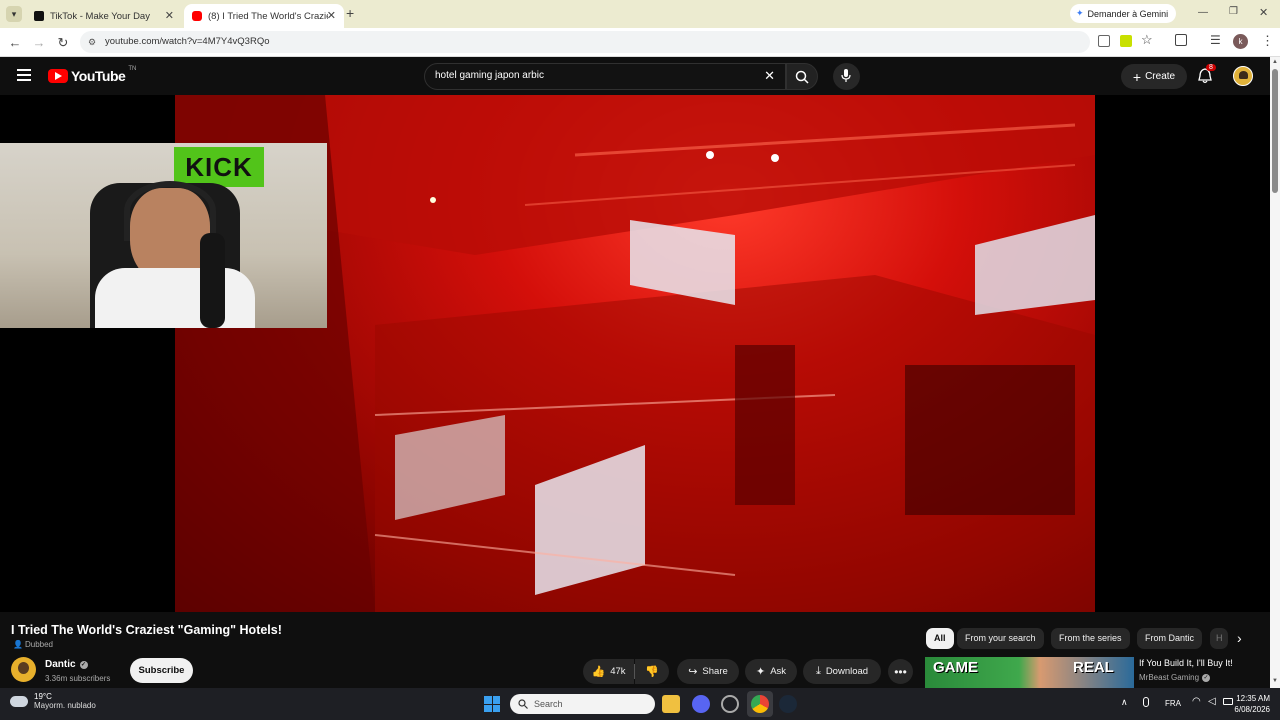 Image resolution: width=1280 pixels, height=720 pixels. What do you see at coordinates (842, 671) in the screenshot?
I see `download-button: ⤓ Download` at bounding box center [842, 671].